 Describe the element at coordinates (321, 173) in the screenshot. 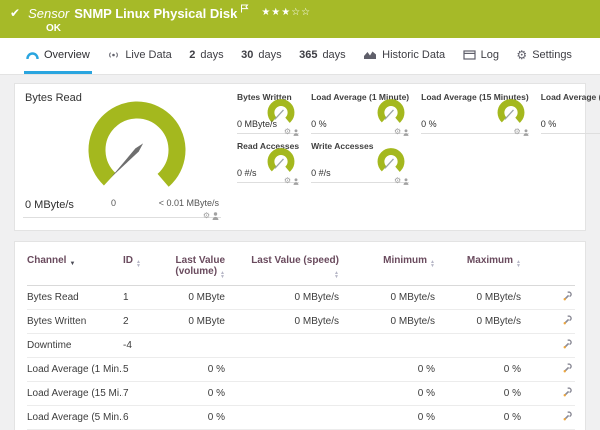

I see `gauge-value: 0 #/s` at that location.